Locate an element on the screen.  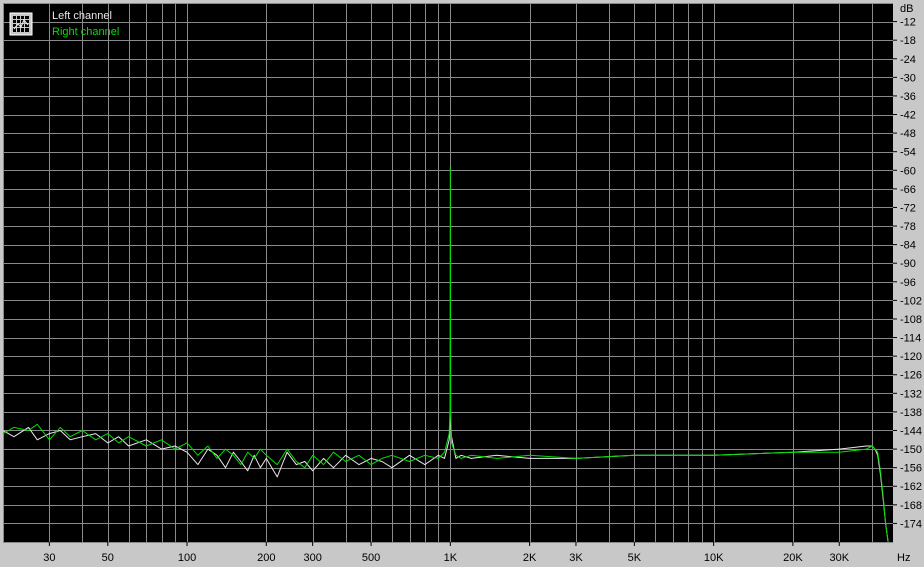
x-tick-label: 30K is located at coordinates (839, 558).